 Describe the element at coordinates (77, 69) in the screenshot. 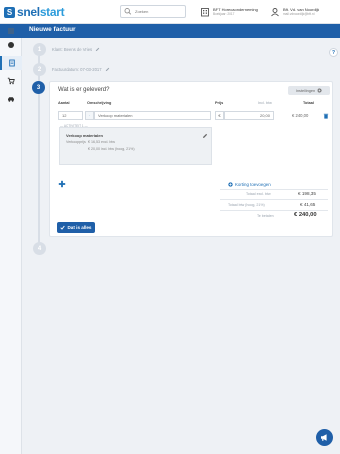

I see `step-2-text: Factuurdatum: 07-03-2017` at that location.